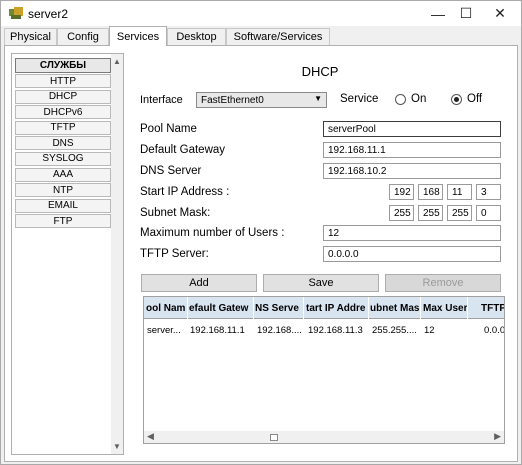  Describe the element at coordinates (63, 112) in the screenshot. I see `service-item-dhcpv6: DHCPv6` at that location.